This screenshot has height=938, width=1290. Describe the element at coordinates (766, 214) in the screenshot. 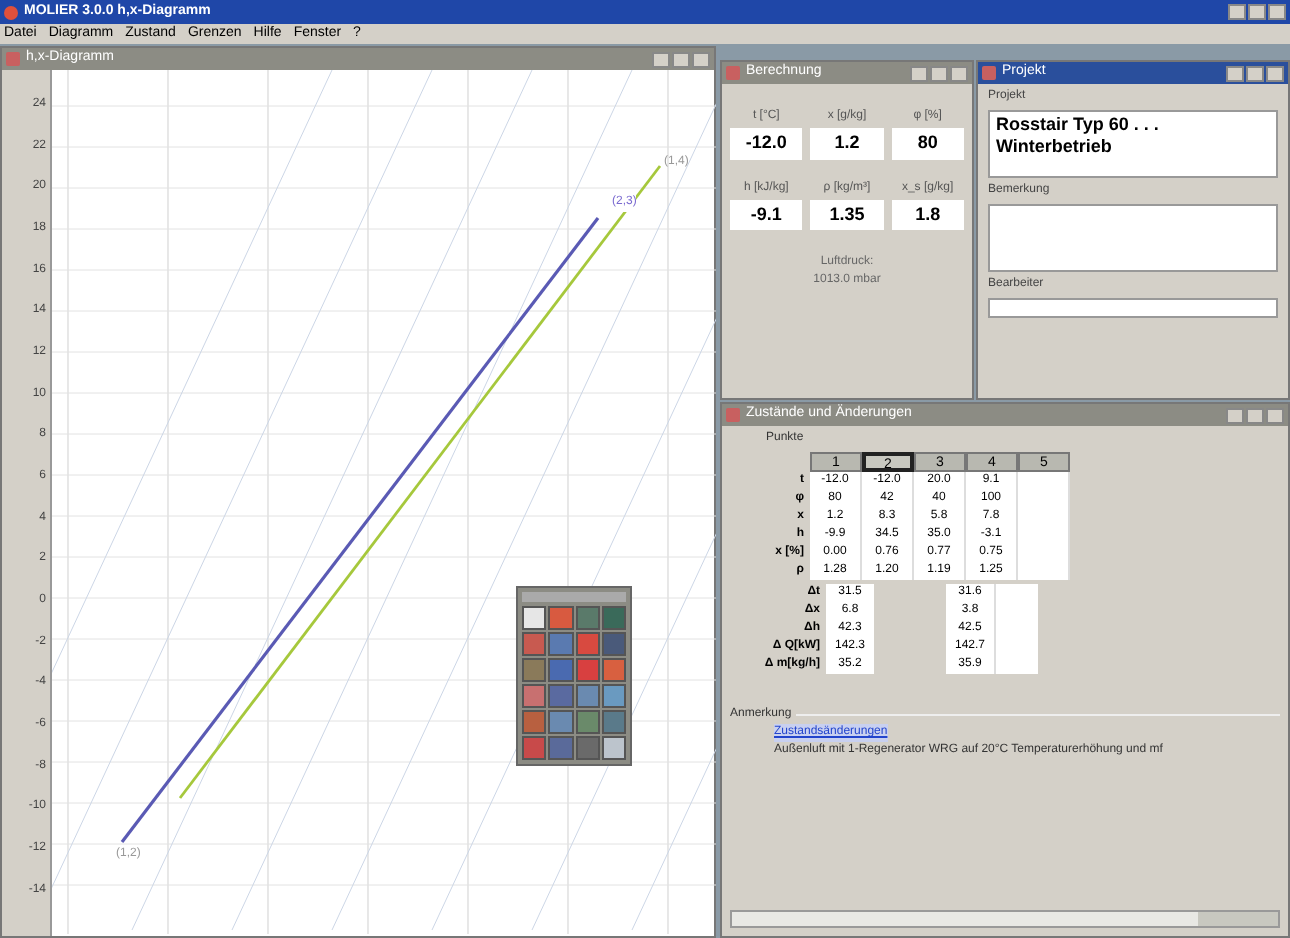

I see `value-field: -9.1` at that location.